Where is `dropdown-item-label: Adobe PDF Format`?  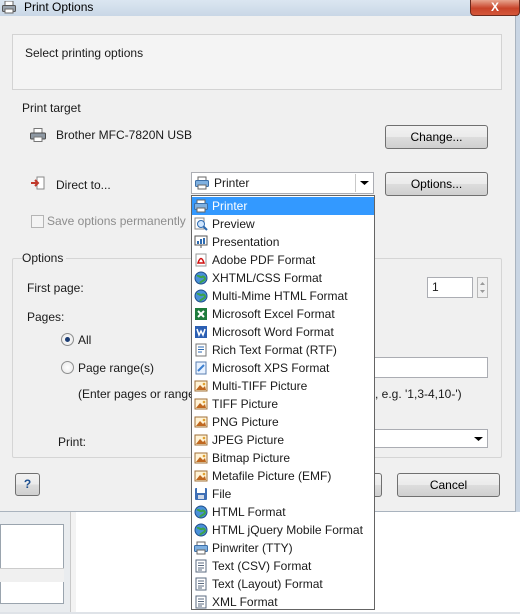 dropdown-item-label: Adobe PDF Format is located at coordinates (264, 260).